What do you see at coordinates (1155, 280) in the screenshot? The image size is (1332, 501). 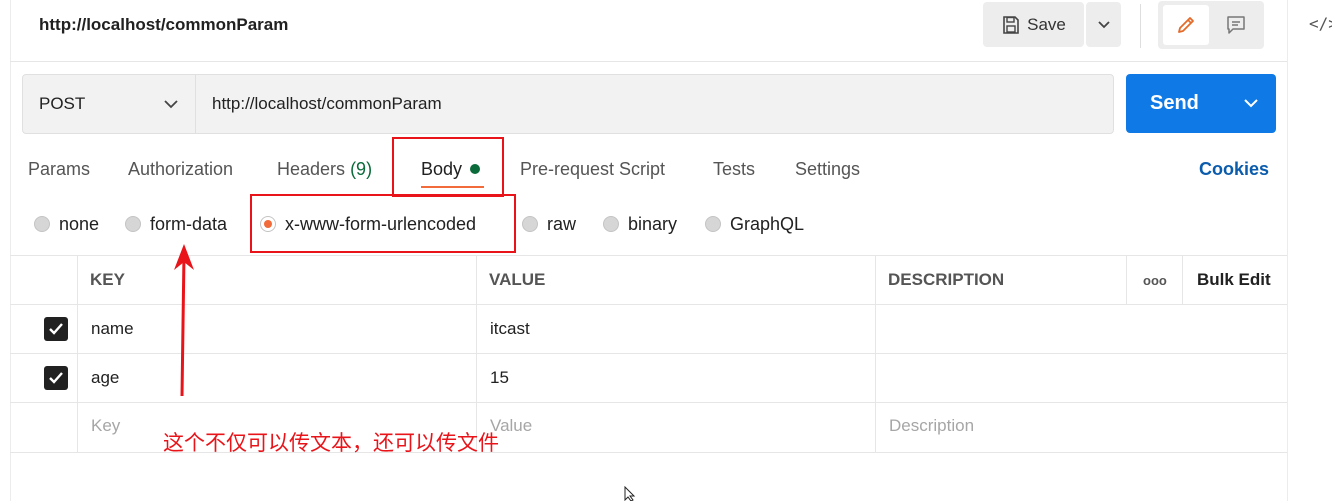 I see `more-options-icon: ooo` at bounding box center [1155, 280].